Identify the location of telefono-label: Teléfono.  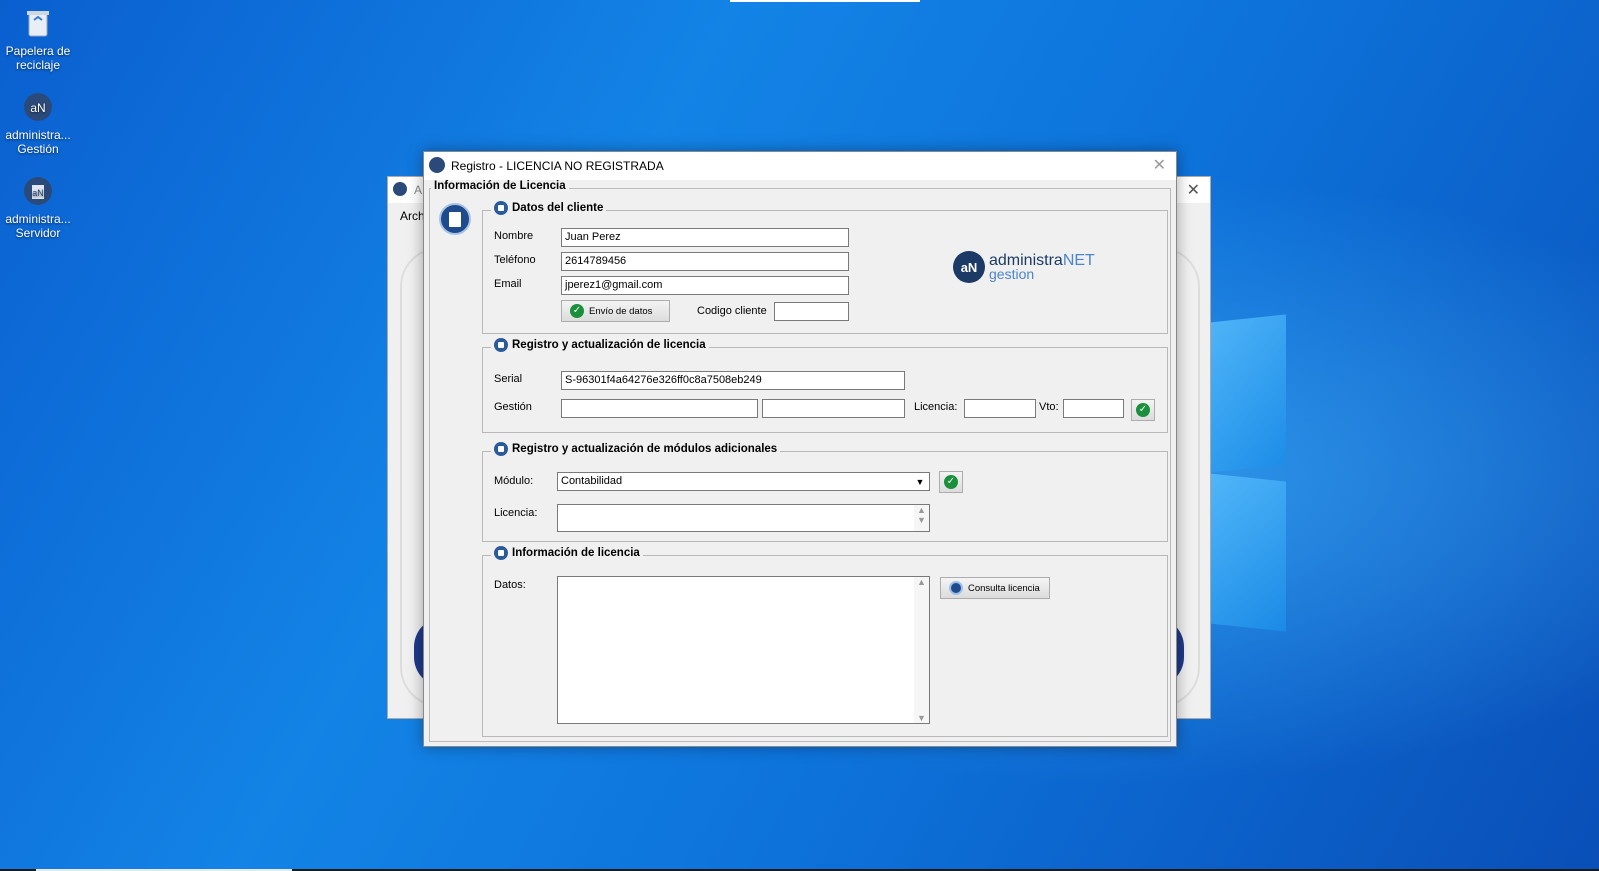
(515, 260).